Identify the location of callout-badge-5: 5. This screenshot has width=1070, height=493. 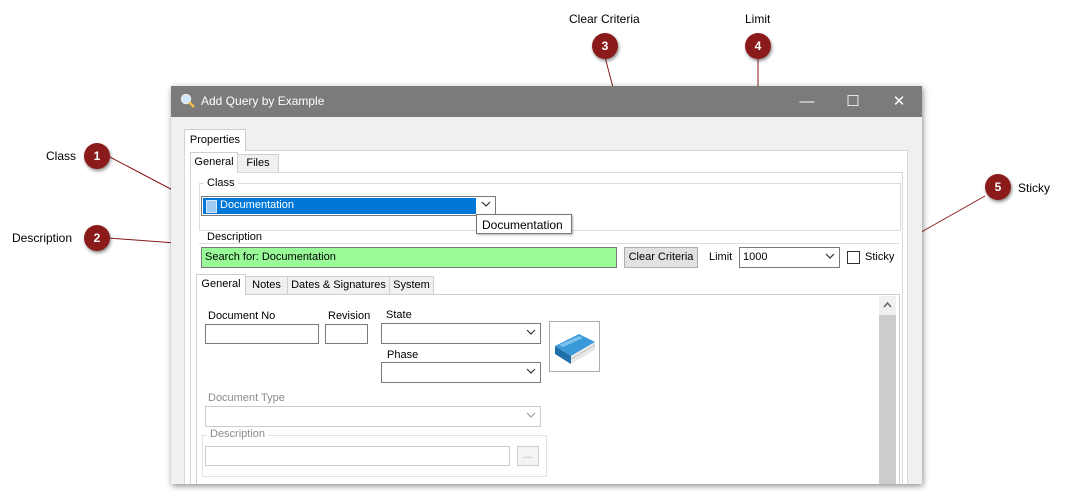
(998, 187).